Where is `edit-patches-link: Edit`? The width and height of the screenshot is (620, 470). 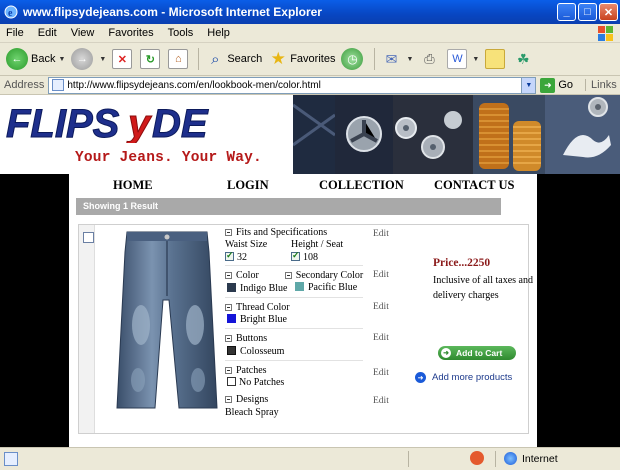
edit-patches-link: Edit is located at coordinates (381, 373).